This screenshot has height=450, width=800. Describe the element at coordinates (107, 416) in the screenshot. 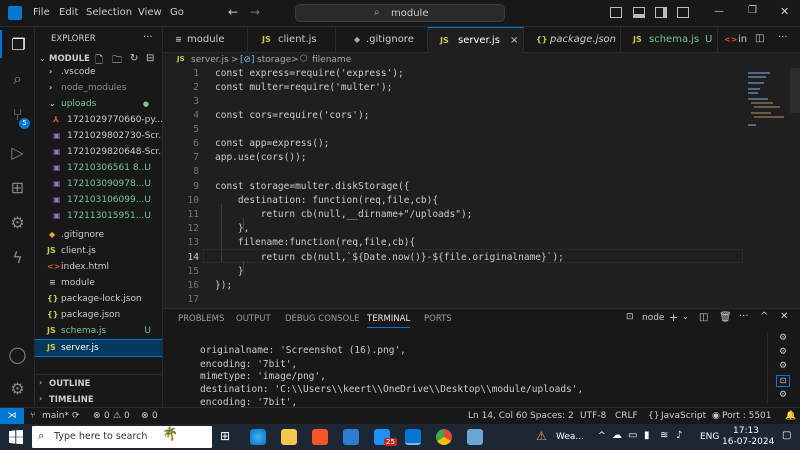

I see `error-count: 0` at that location.